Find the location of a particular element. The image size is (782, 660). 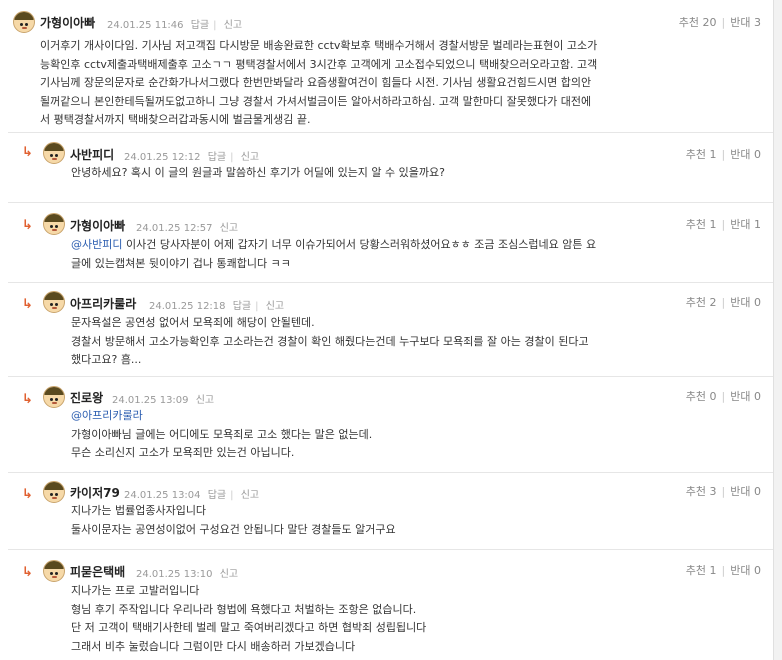

comment-date: 24.01.25 12:18 is located at coordinates (187, 306).